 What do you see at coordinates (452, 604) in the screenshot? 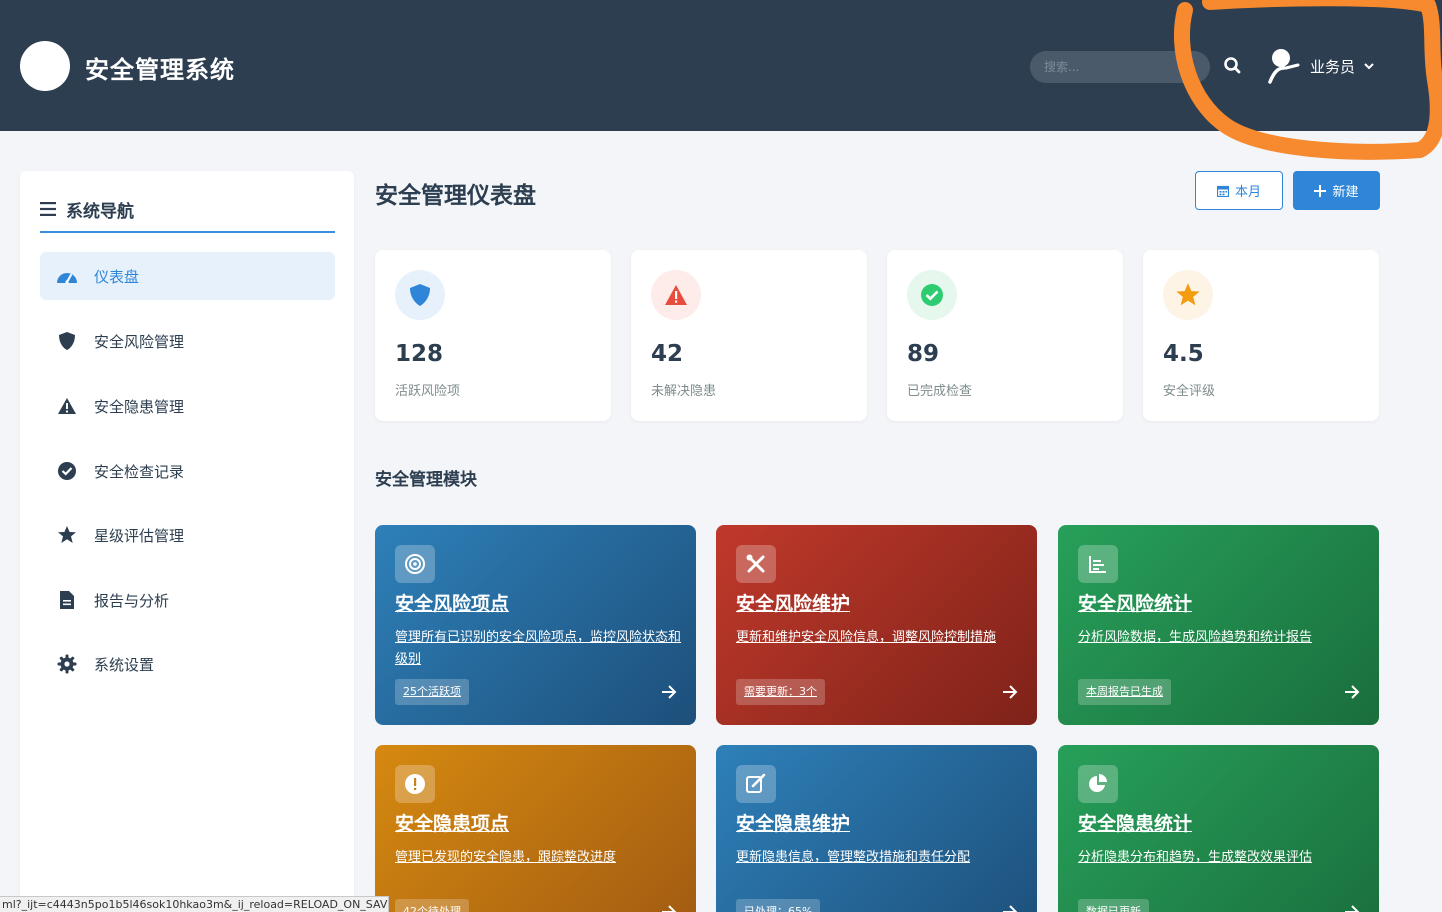
I see `module-title: 安全风险项点` at bounding box center [452, 604].